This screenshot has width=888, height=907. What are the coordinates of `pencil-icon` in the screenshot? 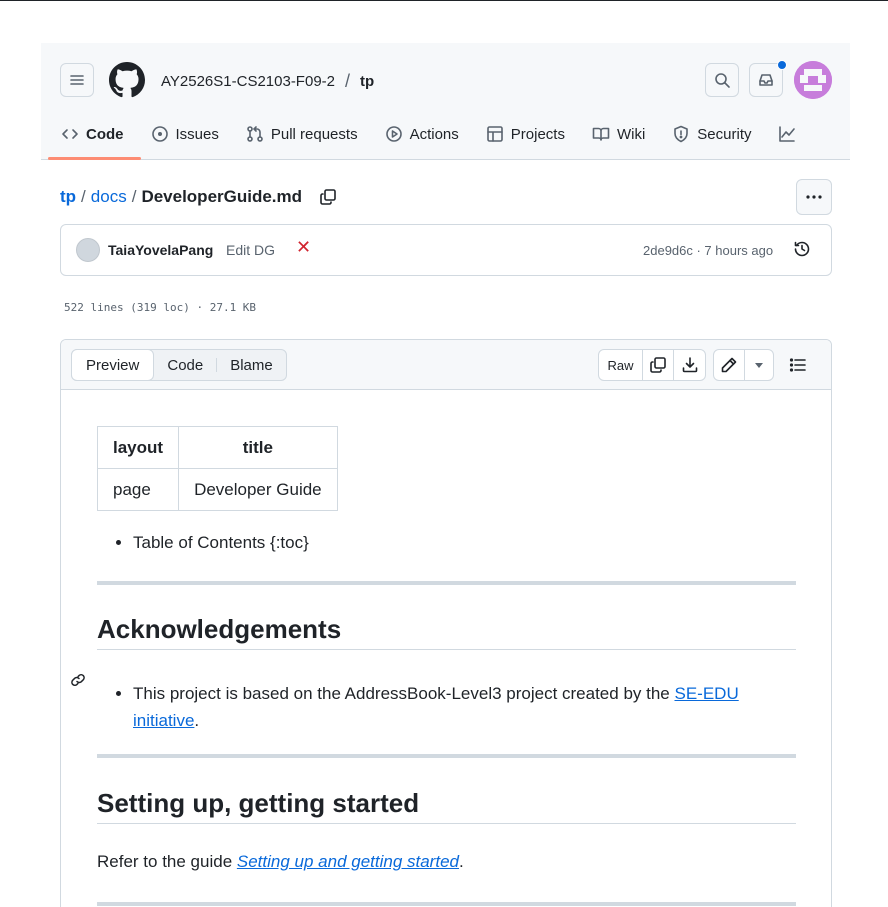 It's located at (729, 365).